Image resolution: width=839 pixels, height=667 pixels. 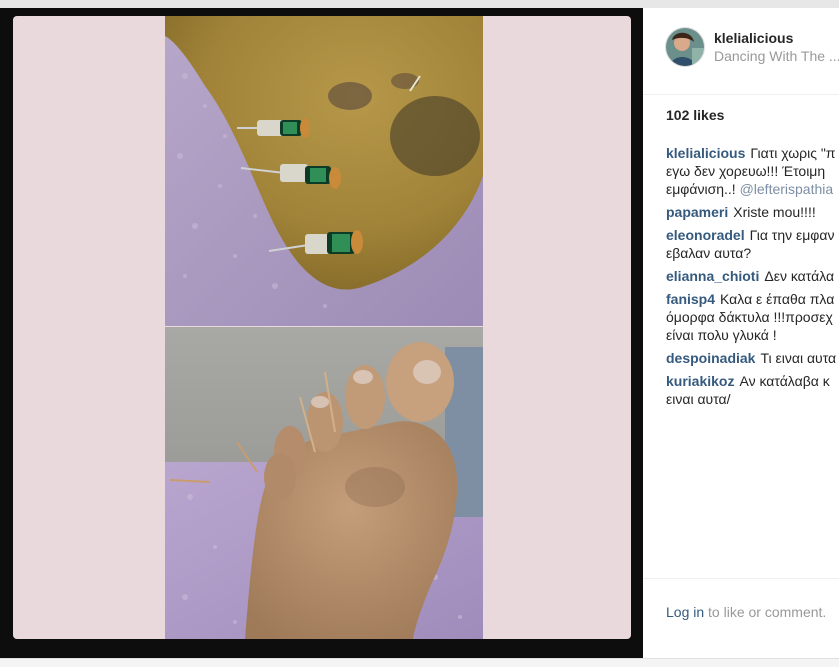 What do you see at coordinates (765, 612) in the screenshot?
I see `login-prompt-text: to like or comment.` at bounding box center [765, 612].